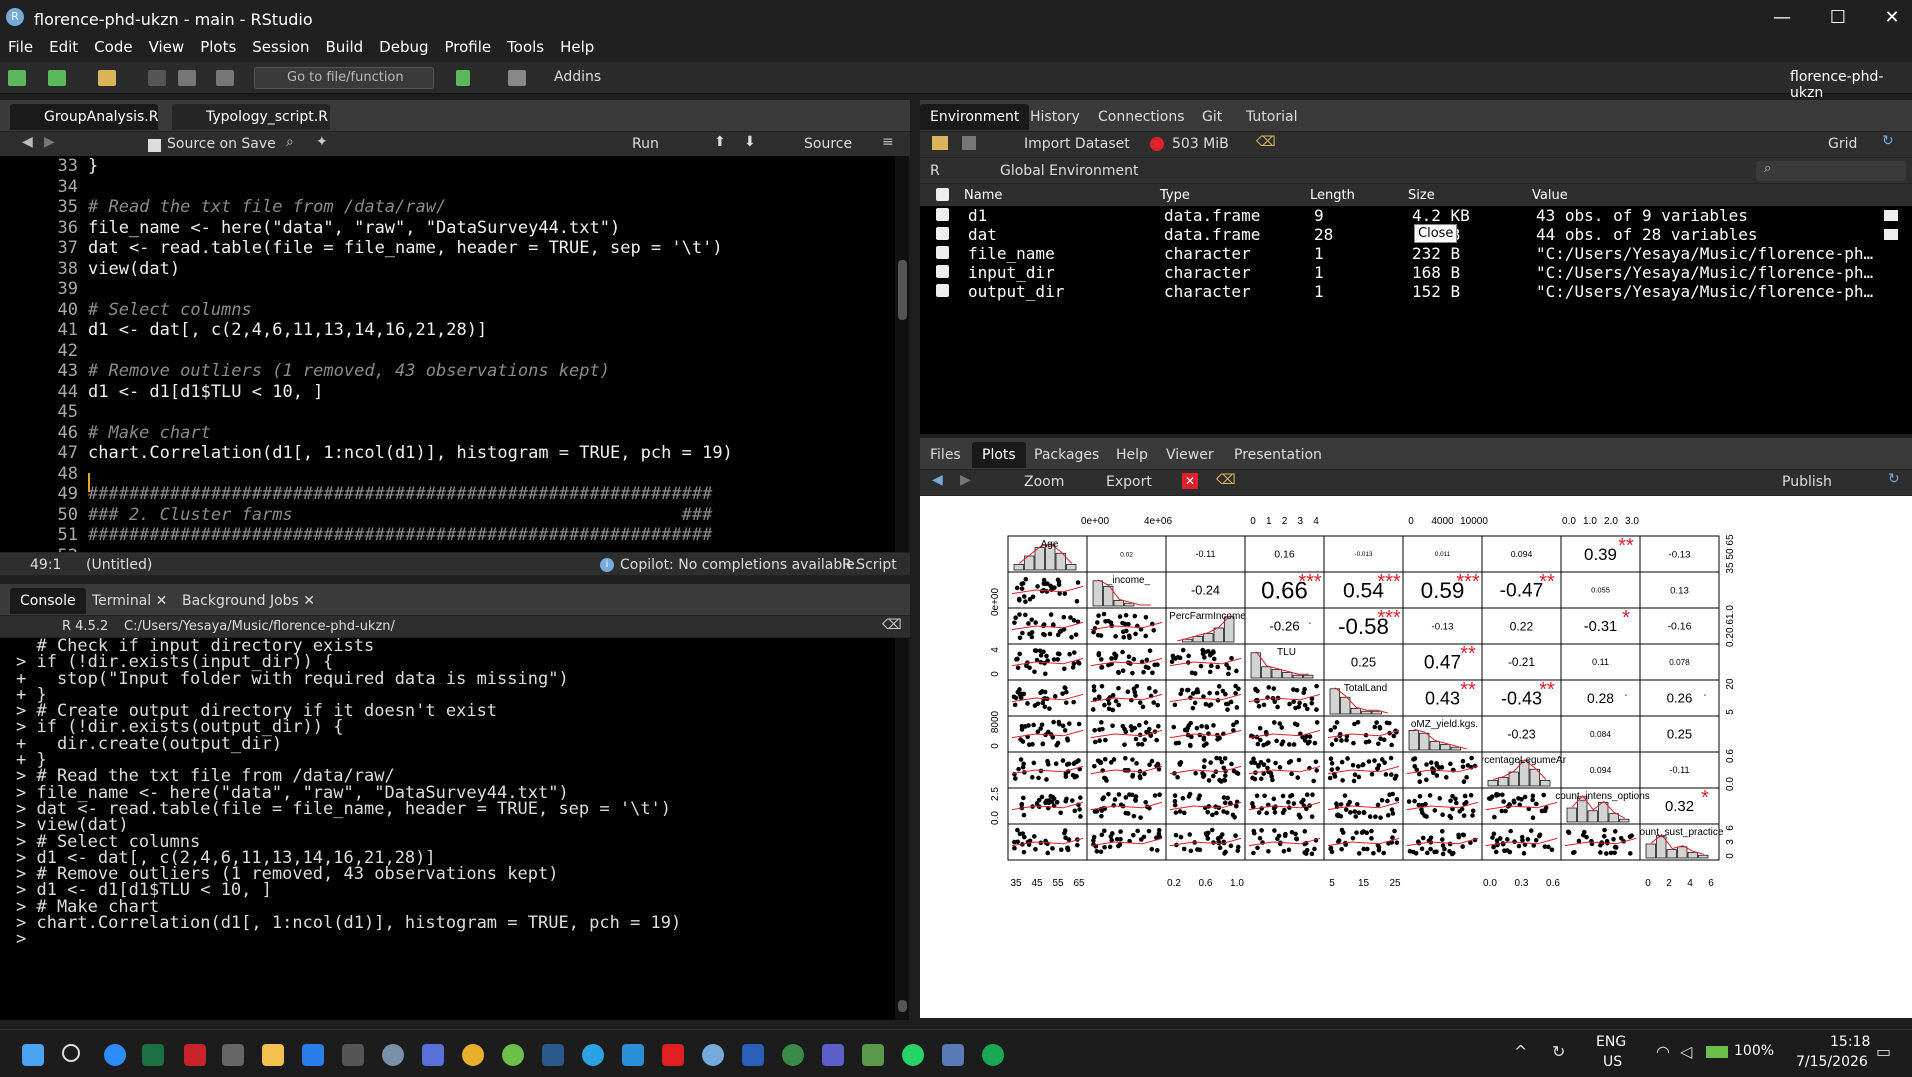 This screenshot has width=1912, height=1077. Describe the element at coordinates (488, 433) in the screenshot. I see `code-line: # Make chart` at that location.